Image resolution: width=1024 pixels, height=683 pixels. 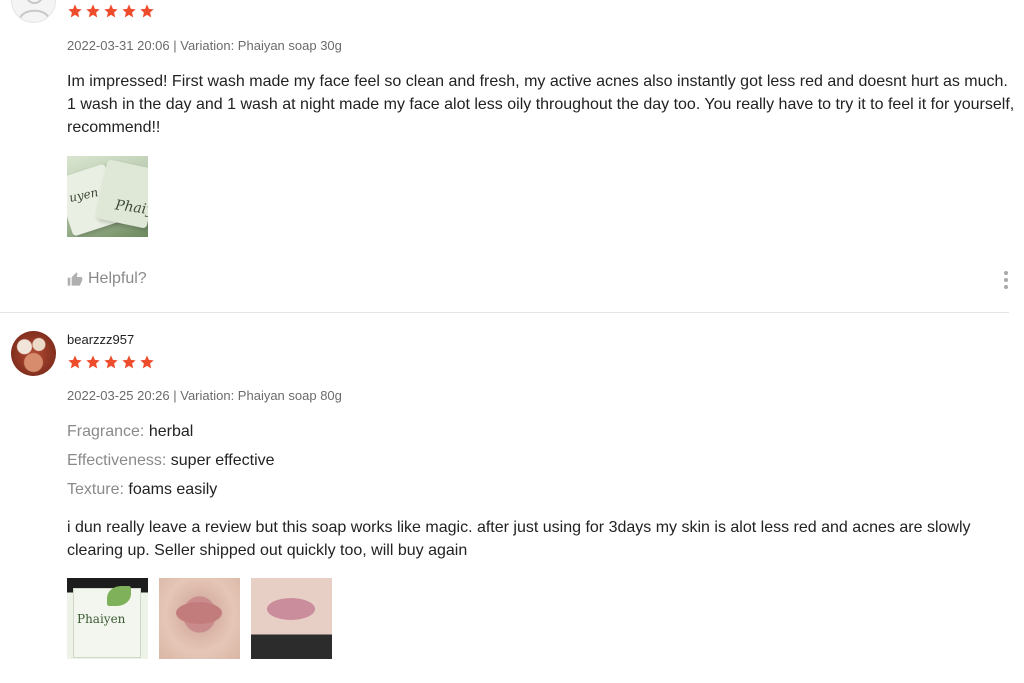 What do you see at coordinates (130, 431) in the screenshot?
I see `attribute-fragrance: Fragrance: herbal` at bounding box center [130, 431].